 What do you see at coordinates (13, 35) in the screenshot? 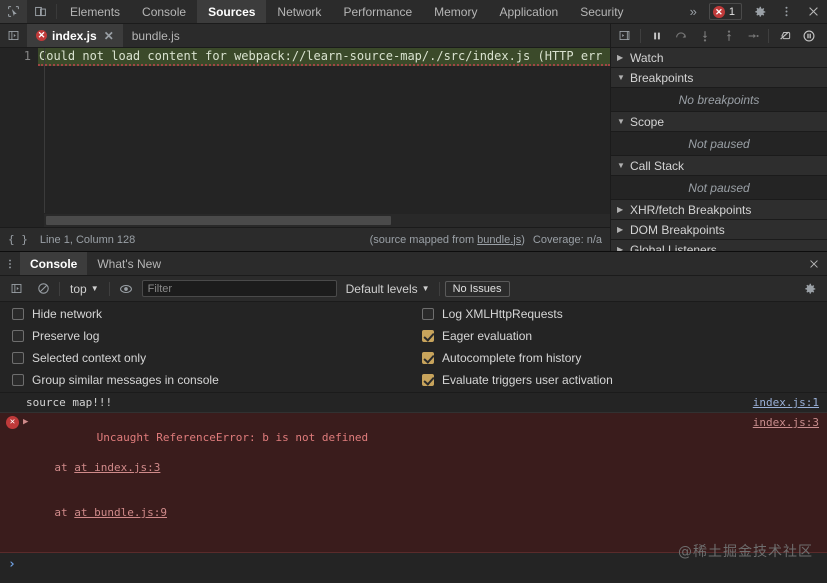
I see `show-navigator-icon` at bounding box center [13, 35].